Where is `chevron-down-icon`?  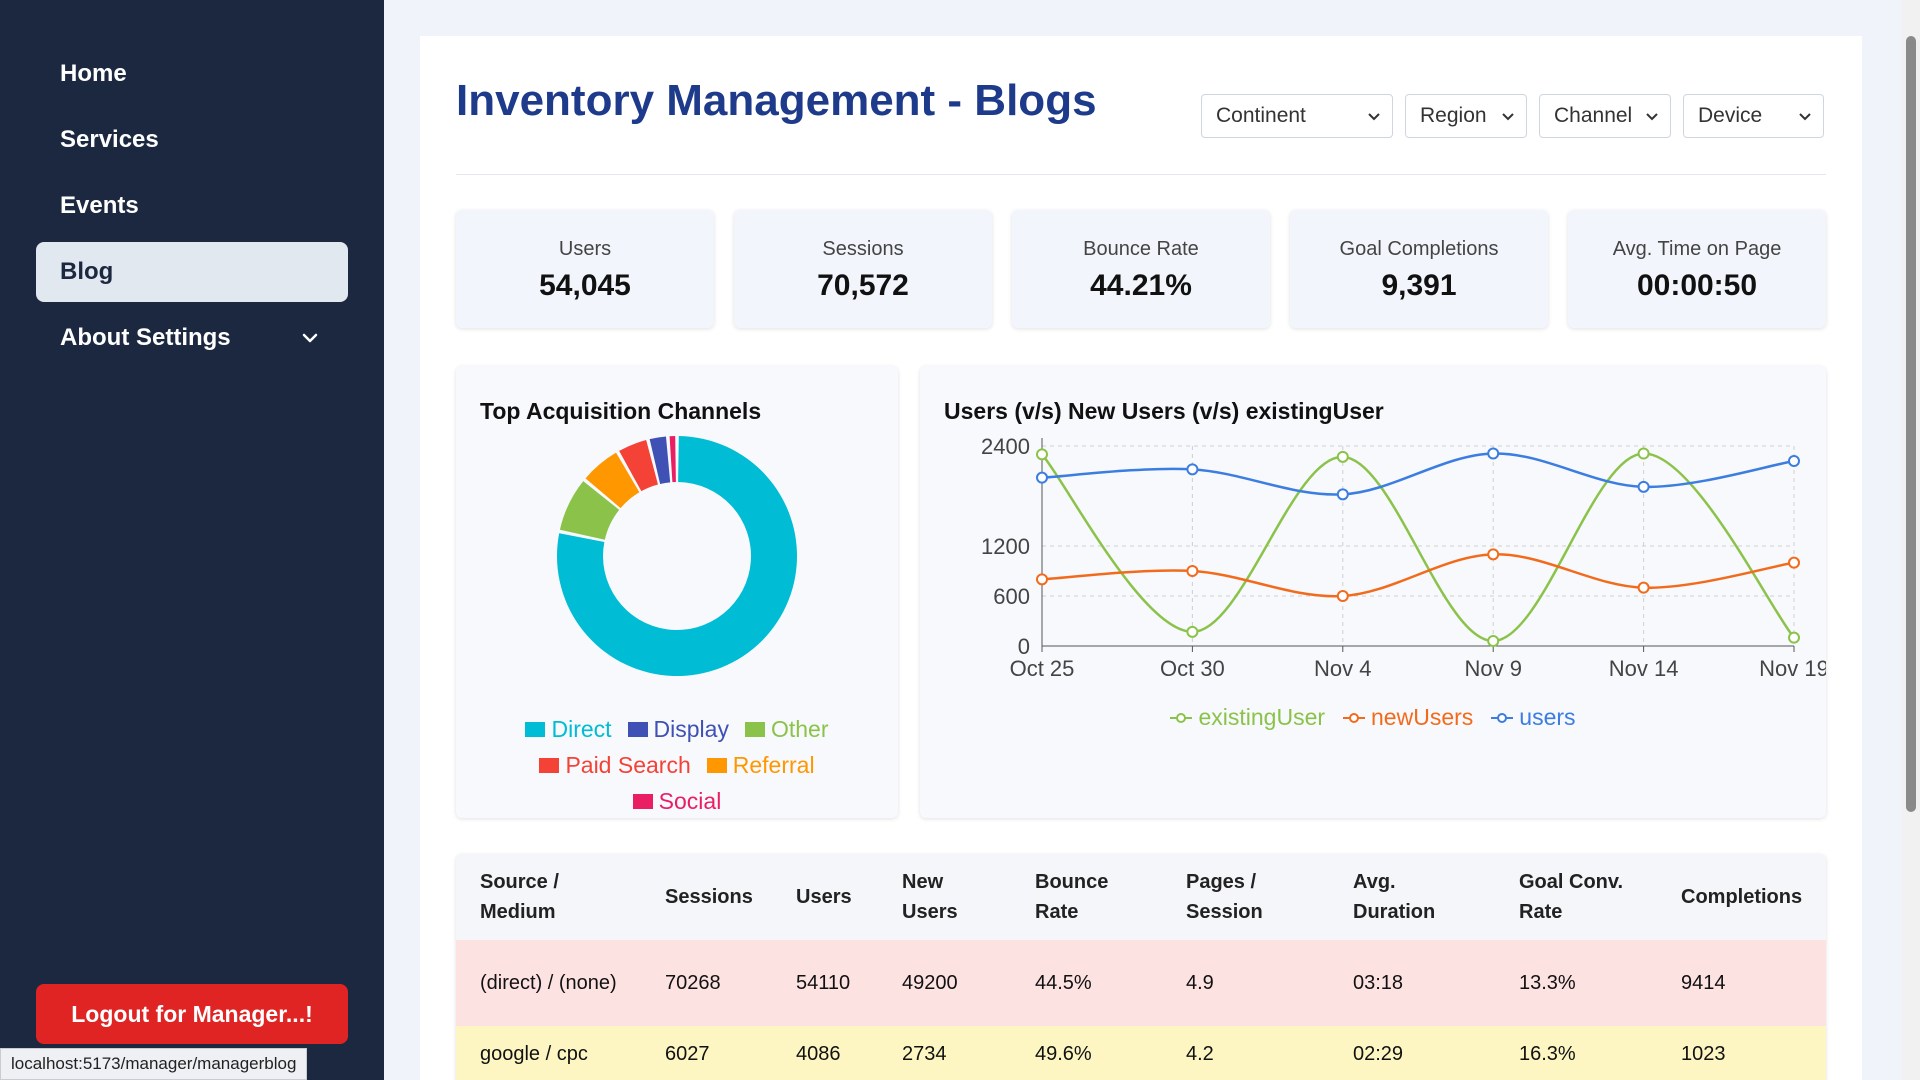
chevron-down-icon is located at coordinates (1508, 117).